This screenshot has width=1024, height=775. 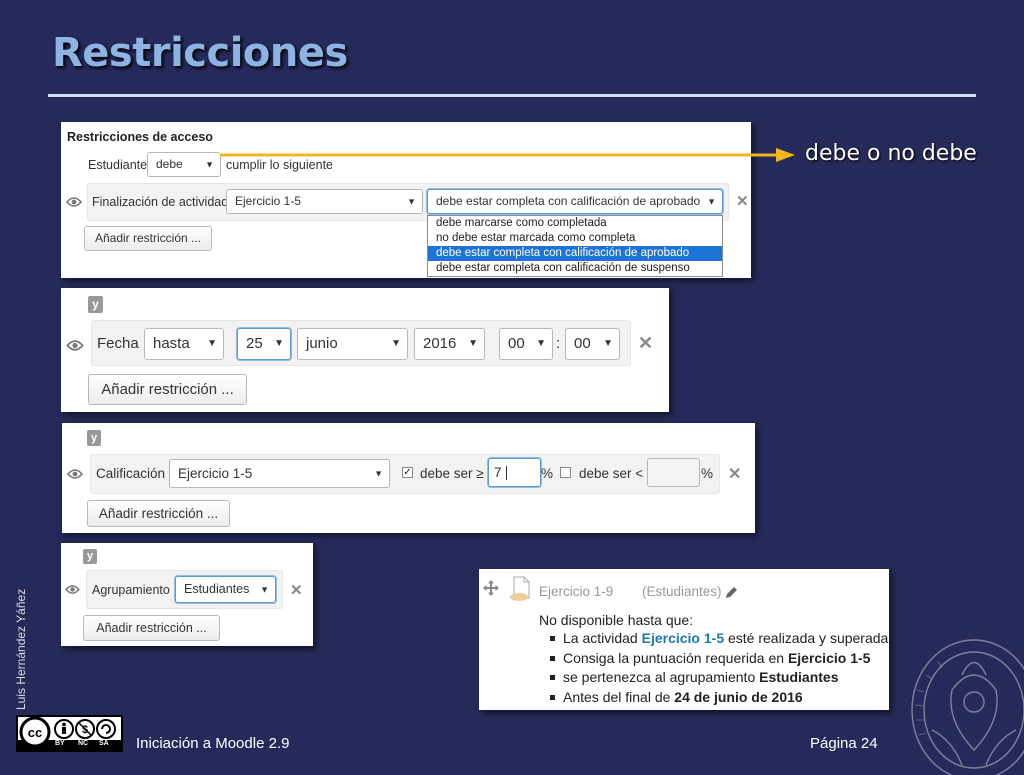 I want to click on max-grade-input, so click(x=673, y=472).